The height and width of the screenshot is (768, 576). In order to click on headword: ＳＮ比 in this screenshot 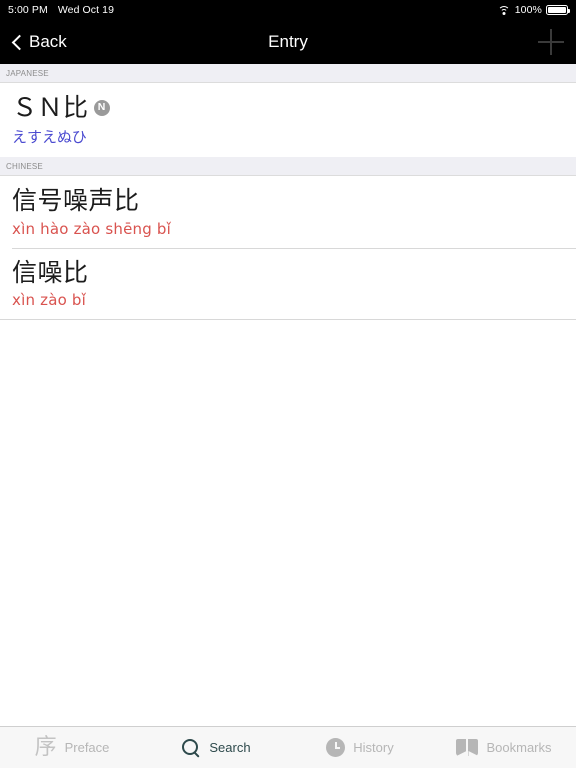, I will do `click(50, 107)`.